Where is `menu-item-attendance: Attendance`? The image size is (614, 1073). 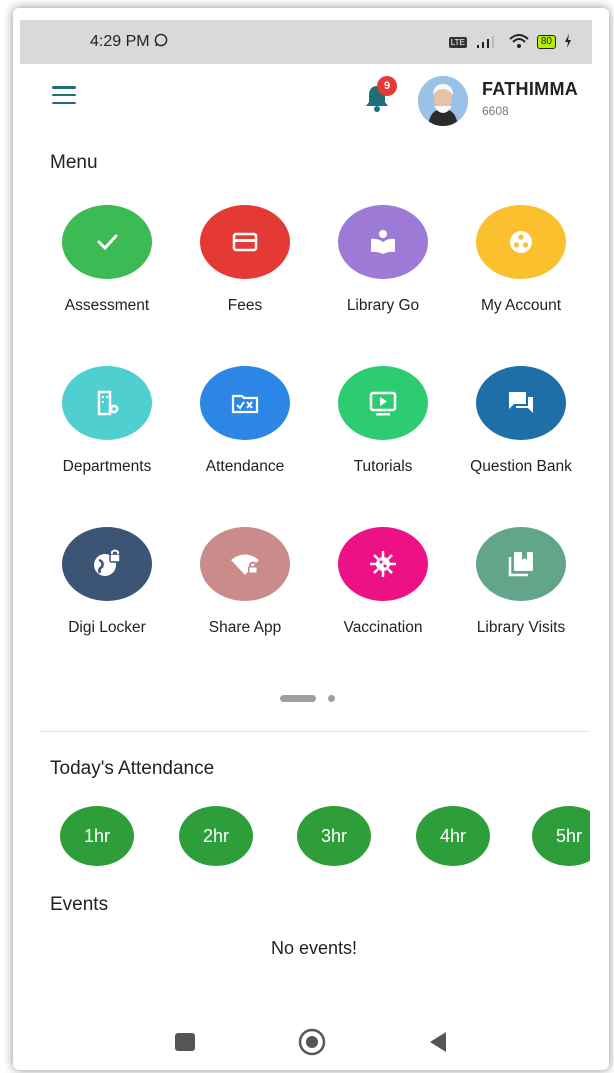 menu-item-attendance: Attendance is located at coordinates (245, 421).